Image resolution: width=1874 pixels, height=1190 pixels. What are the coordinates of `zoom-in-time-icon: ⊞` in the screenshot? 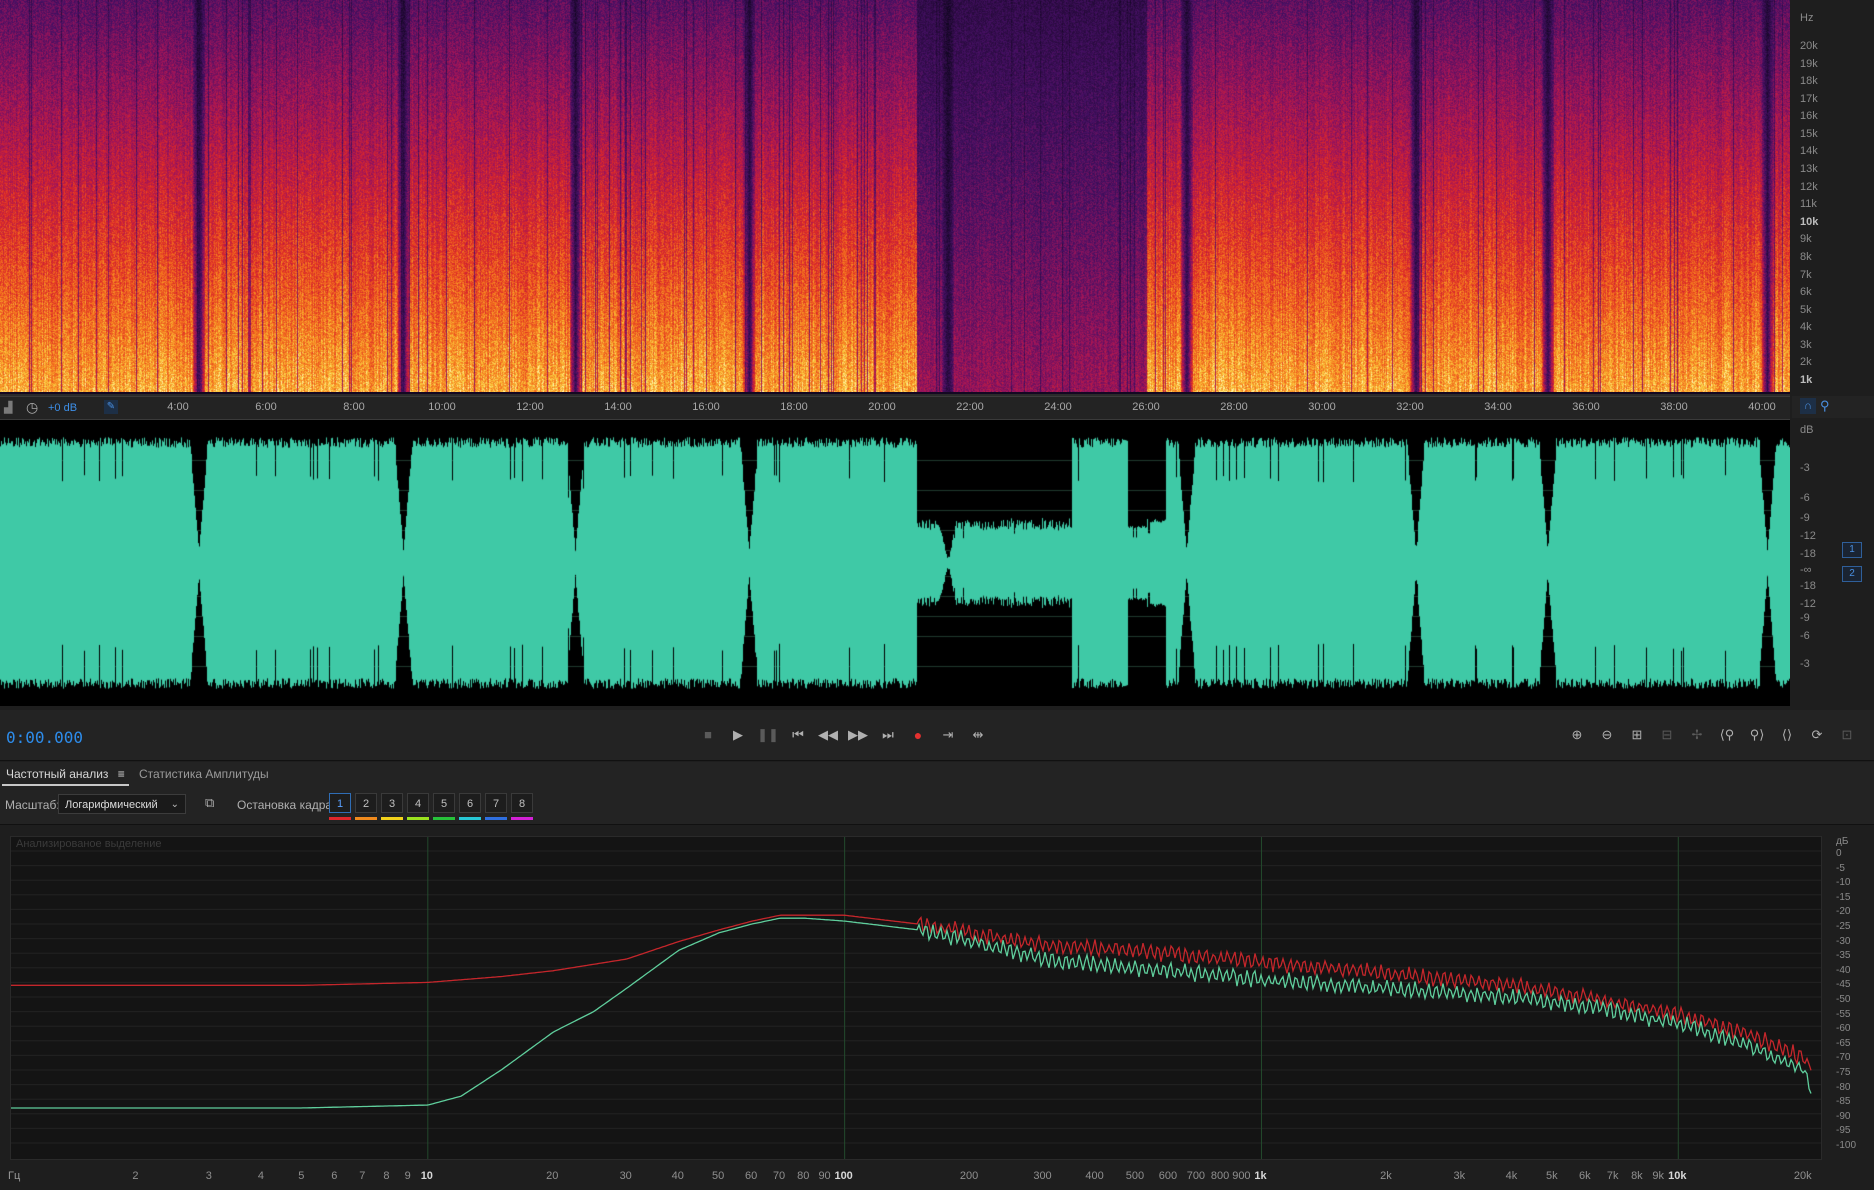 It's located at (1637, 735).